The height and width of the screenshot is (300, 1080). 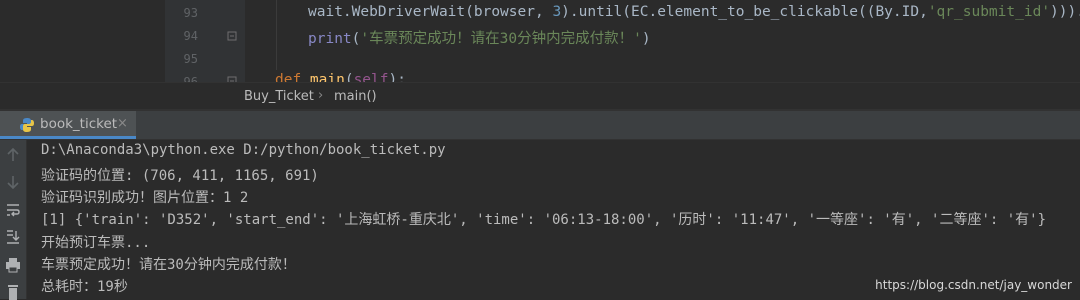 What do you see at coordinates (340, 77) in the screenshot?
I see `code-line-96: def main(self):` at bounding box center [340, 77].